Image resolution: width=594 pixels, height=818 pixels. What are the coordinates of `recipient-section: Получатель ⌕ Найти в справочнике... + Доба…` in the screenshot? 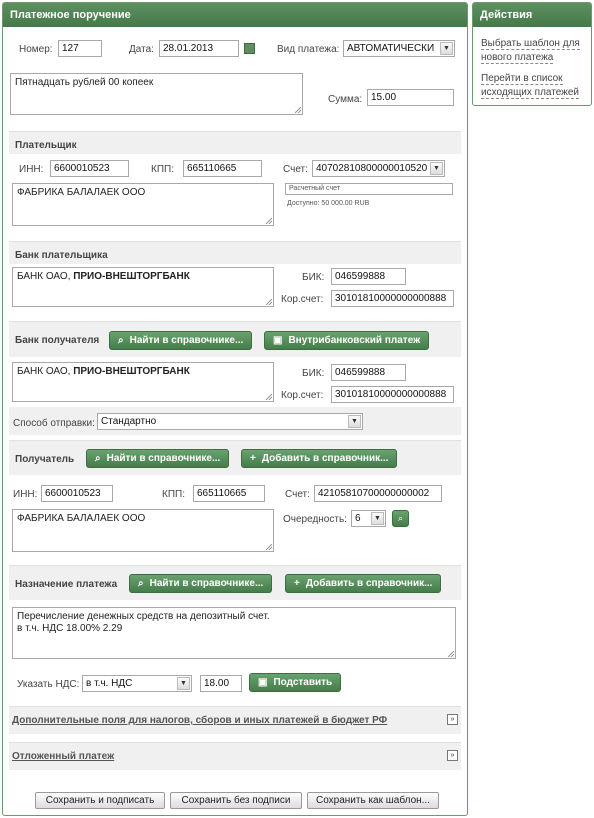 It's located at (235, 499).